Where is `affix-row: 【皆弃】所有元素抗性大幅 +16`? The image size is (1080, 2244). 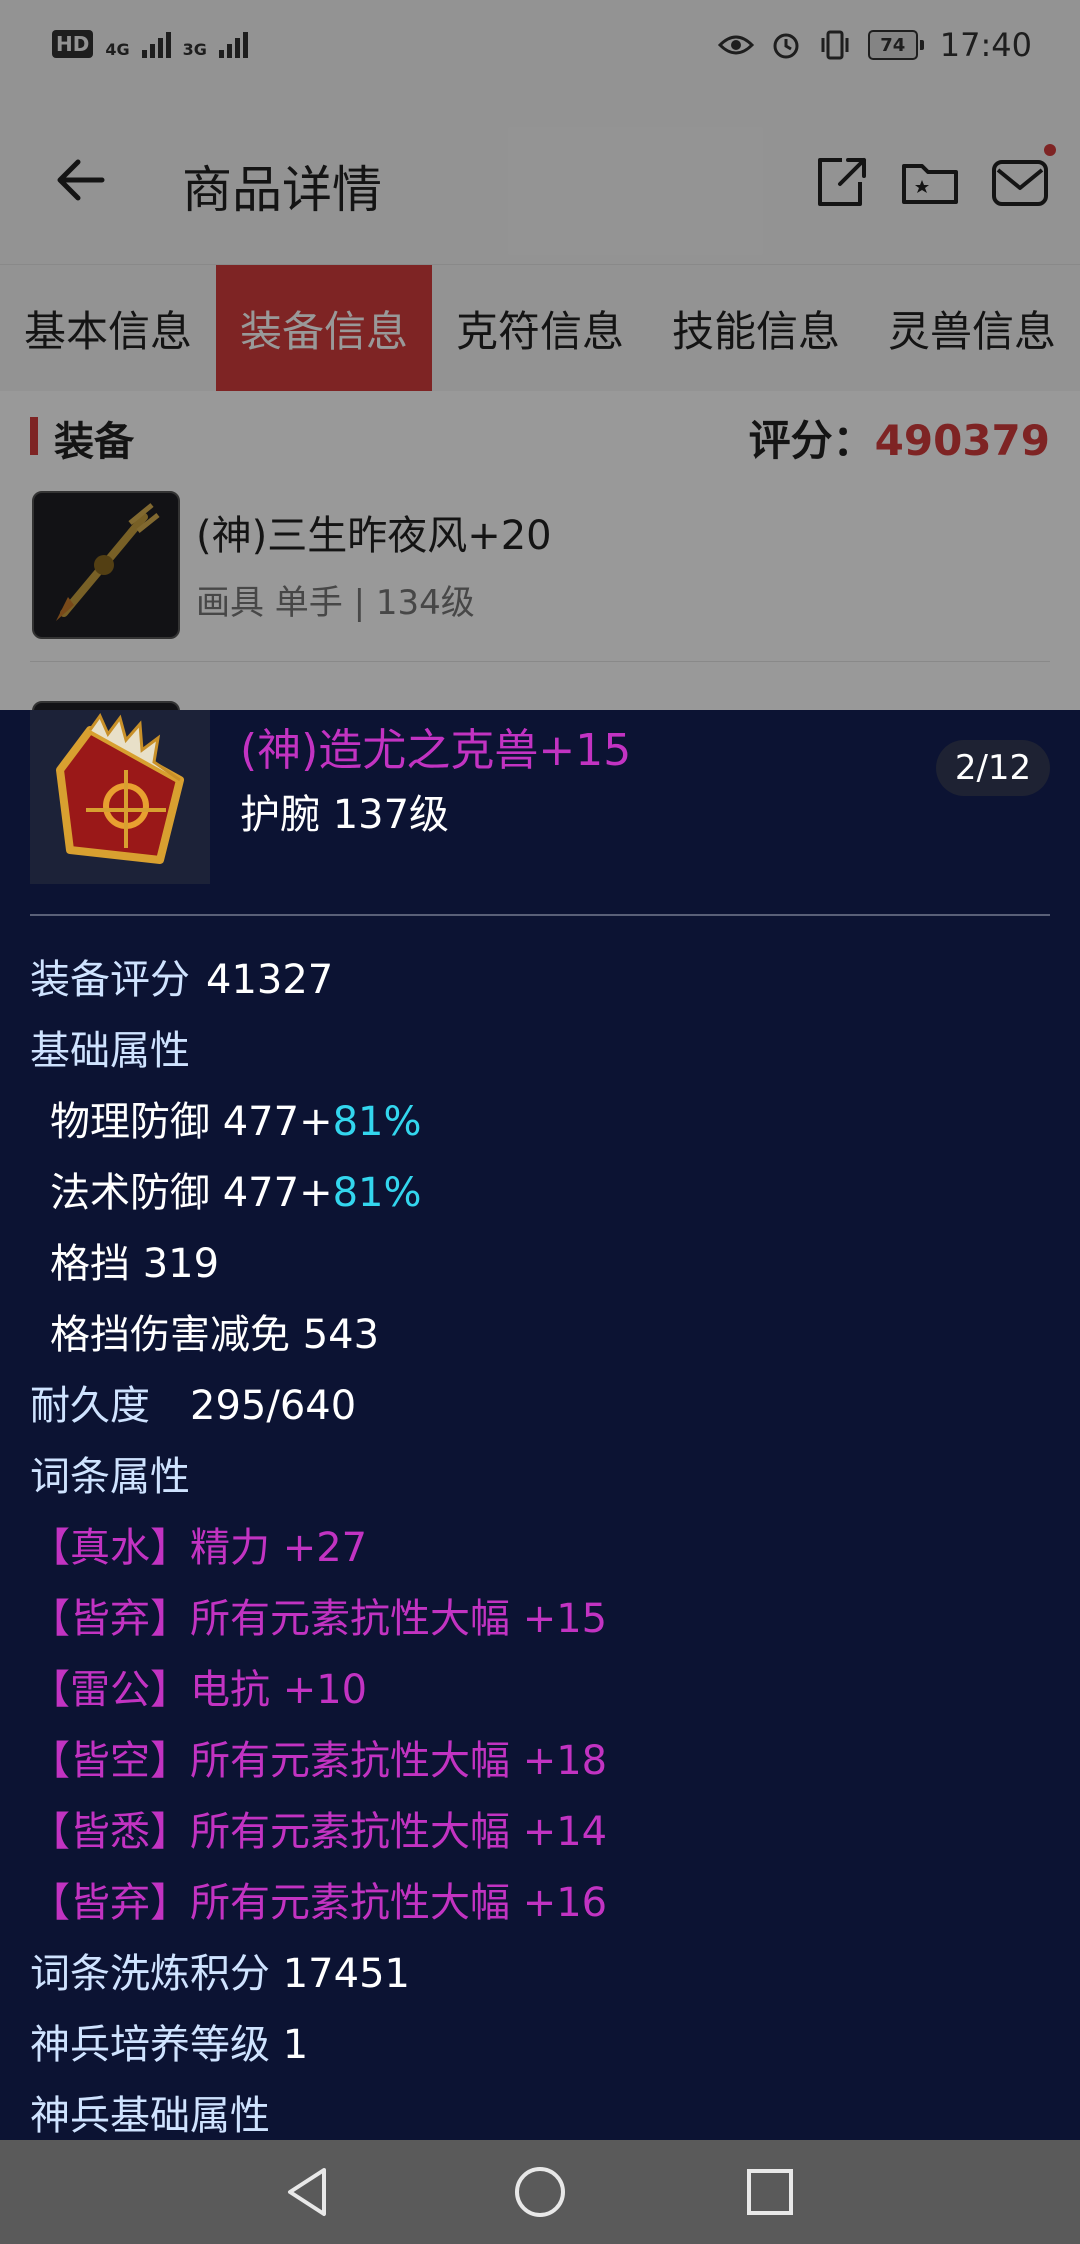 affix-row: 【皆弃】所有元素抗性大幅 +16 is located at coordinates (540, 1908).